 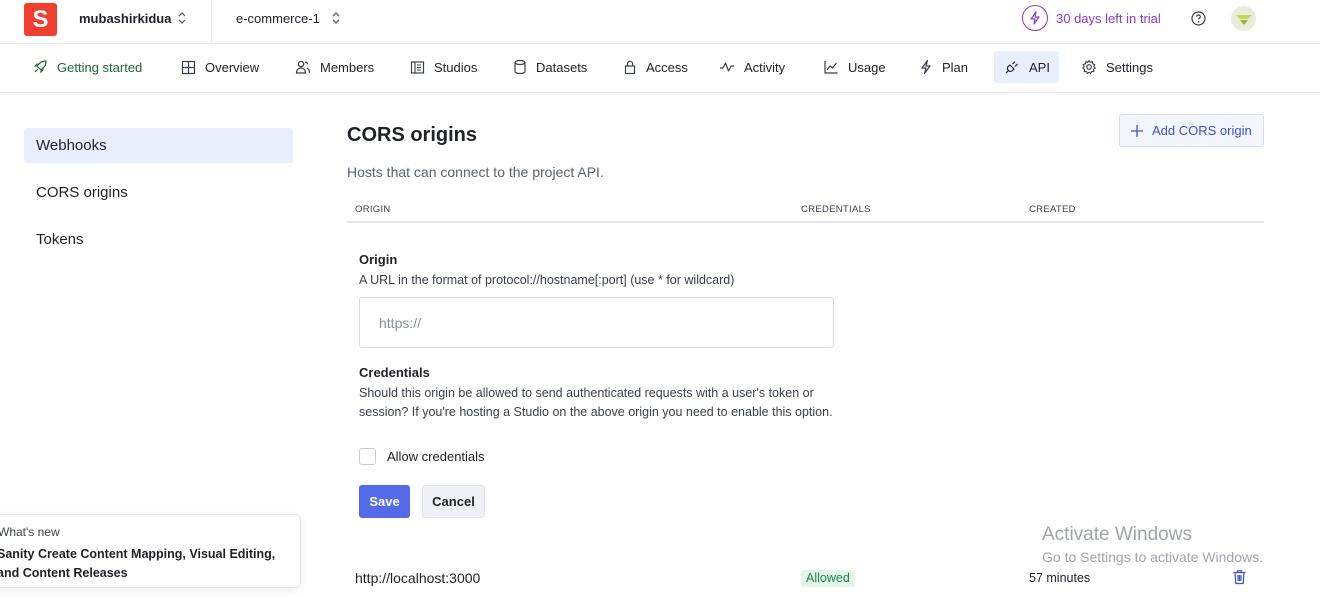 I want to click on tab-datasets: Datasets, so click(x=550, y=67).